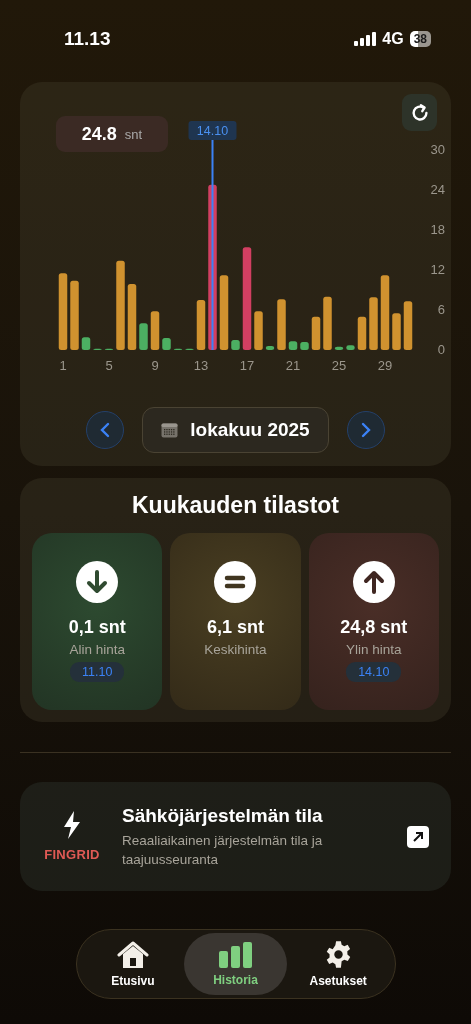  I want to click on arrow-up-icon, so click(373, 582).